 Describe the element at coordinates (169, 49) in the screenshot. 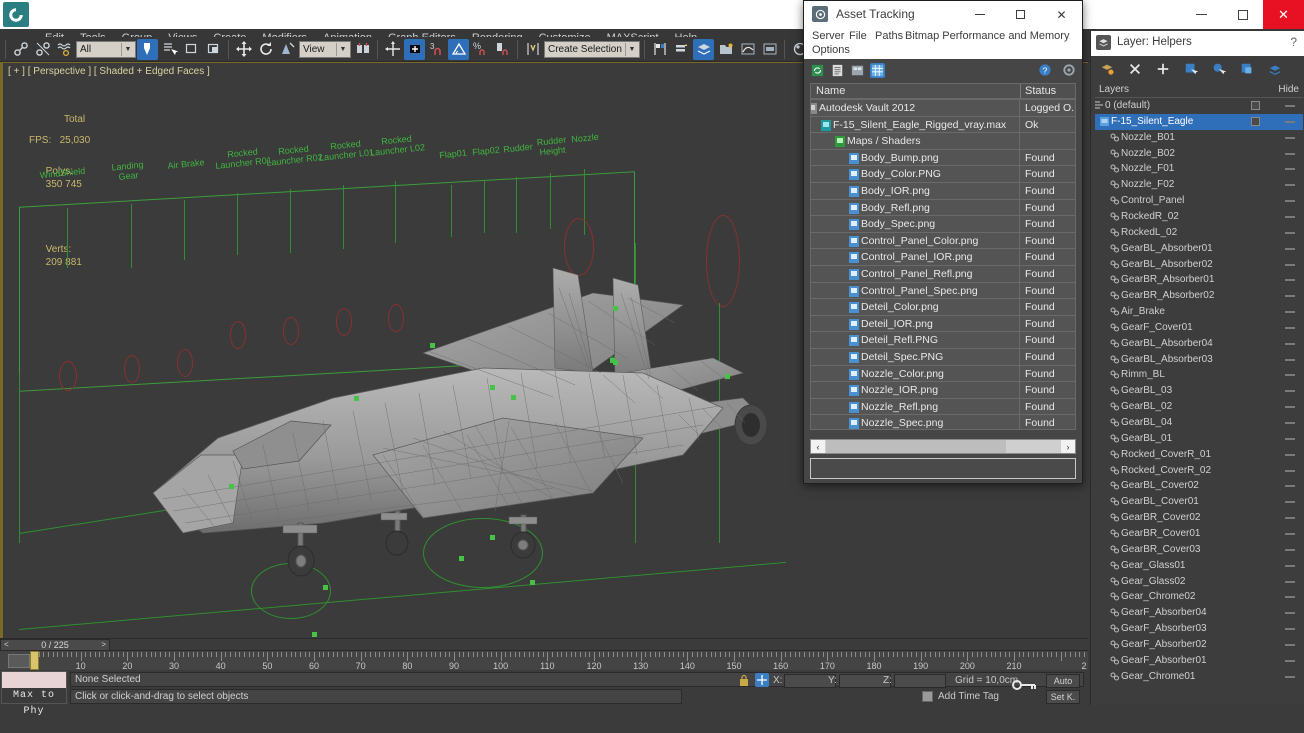

I see `select-by-name-icon` at that location.